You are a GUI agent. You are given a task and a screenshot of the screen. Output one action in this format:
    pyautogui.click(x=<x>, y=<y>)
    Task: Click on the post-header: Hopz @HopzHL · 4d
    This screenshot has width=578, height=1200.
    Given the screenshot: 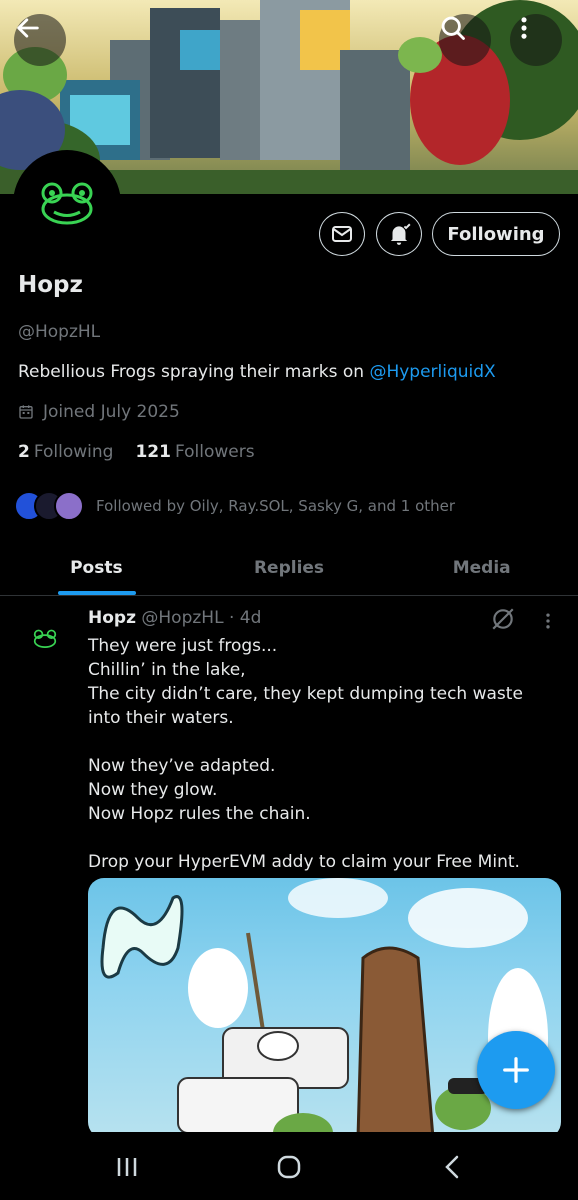 What is the action you would take?
    pyautogui.click(x=174, y=618)
    